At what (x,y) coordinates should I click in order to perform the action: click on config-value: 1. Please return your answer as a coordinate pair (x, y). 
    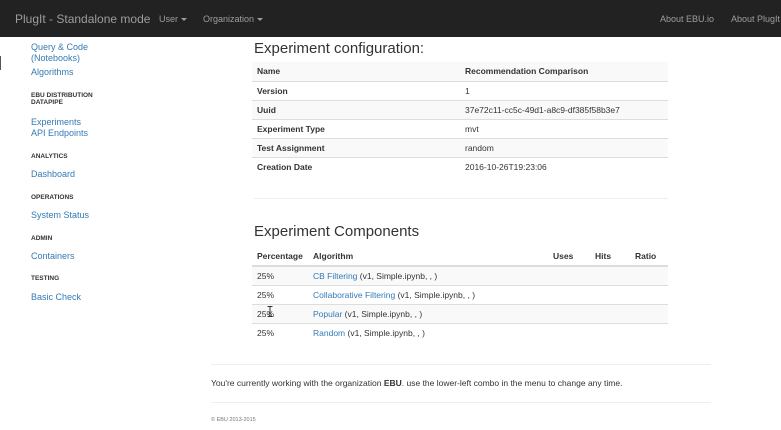
    Looking at the image, I should click on (564, 90).